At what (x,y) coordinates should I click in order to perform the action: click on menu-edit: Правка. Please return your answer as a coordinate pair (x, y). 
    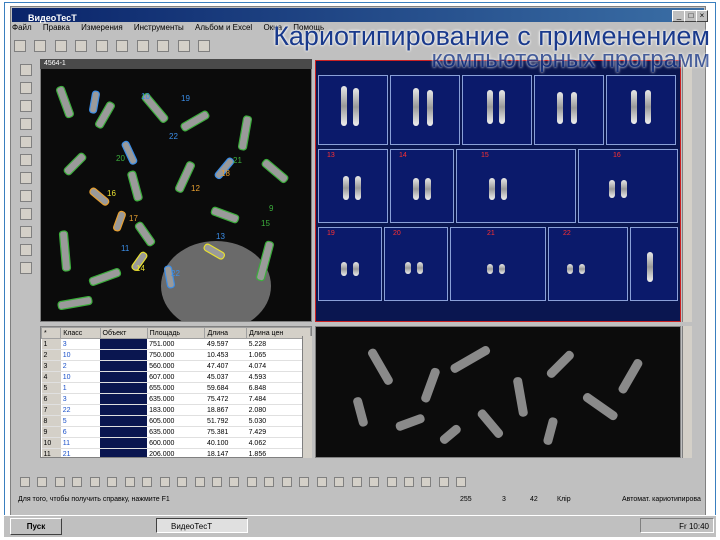
    Looking at the image, I should click on (56, 27).